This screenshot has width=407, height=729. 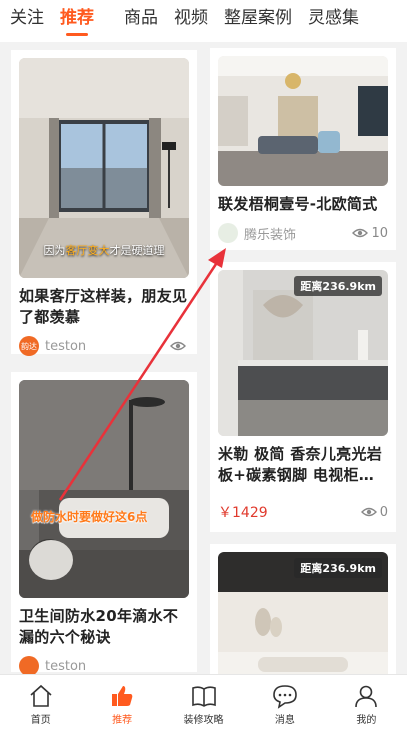 I want to click on feed-card-cabinet: 距离236.9km, so click(x=303, y=613).